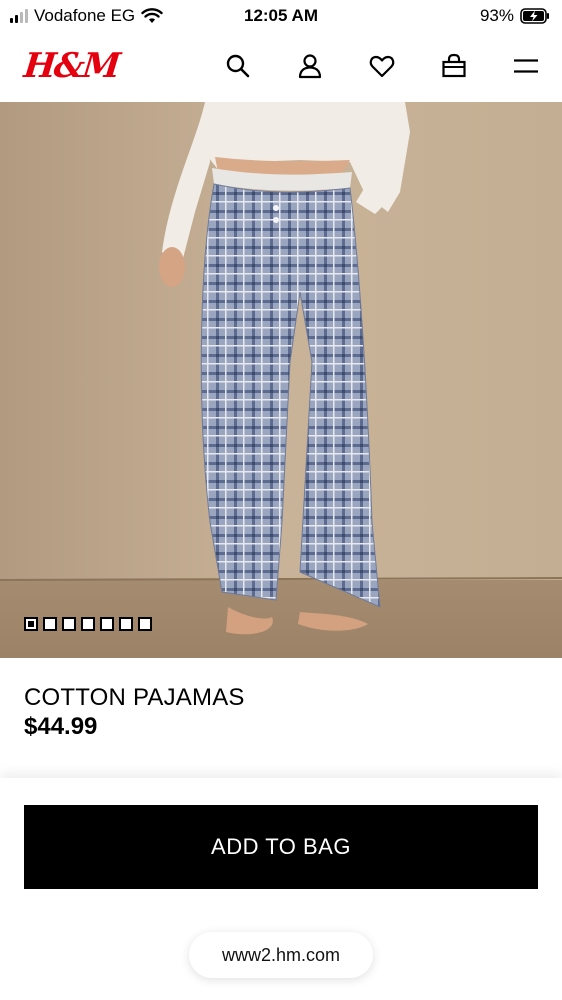 This screenshot has width=562, height=1000. Describe the element at coordinates (71, 66) in the screenshot. I see `hm-logo: H&M` at that location.